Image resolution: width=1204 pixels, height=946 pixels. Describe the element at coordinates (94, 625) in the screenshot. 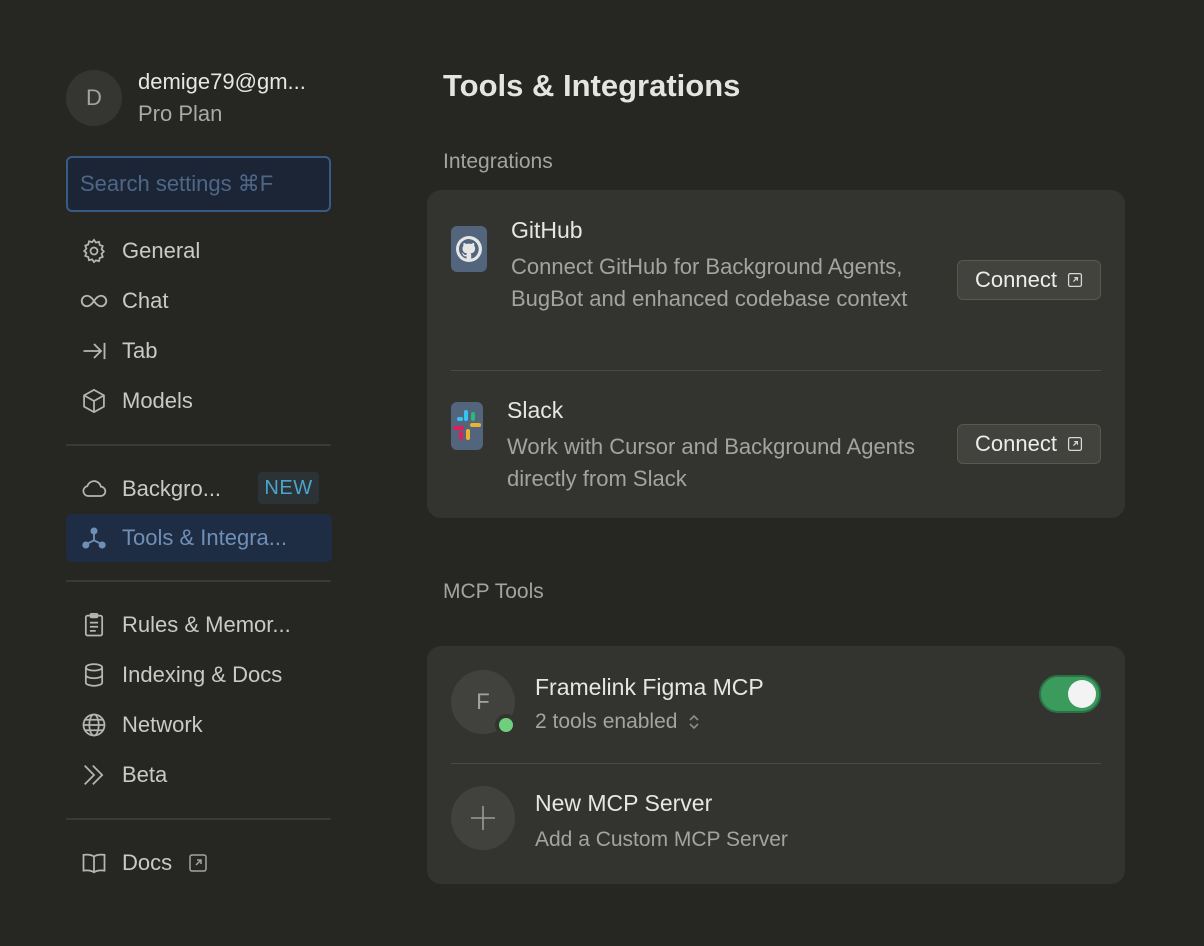

I see `clipboard-icon` at that location.